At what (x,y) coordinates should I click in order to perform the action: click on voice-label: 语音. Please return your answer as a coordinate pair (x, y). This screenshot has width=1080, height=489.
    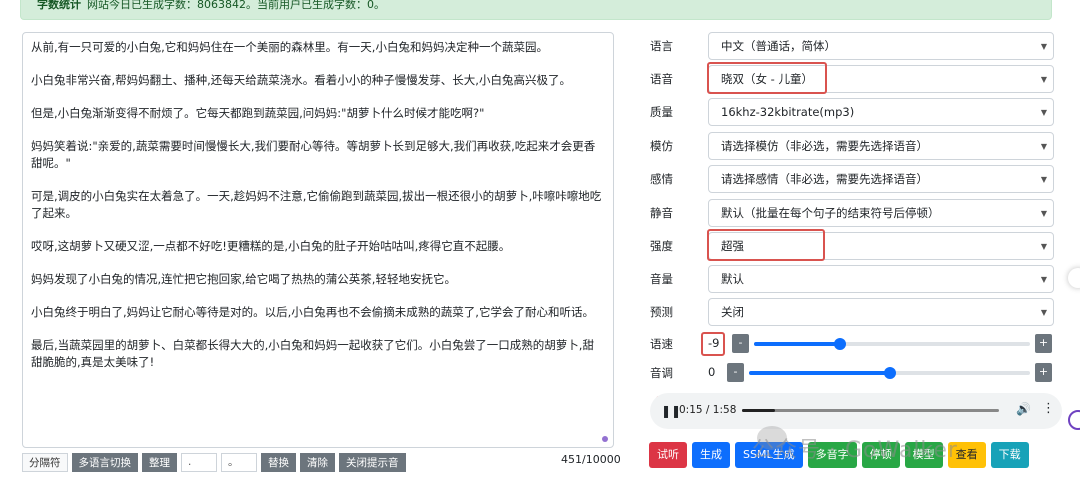
    Looking at the image, I should click on (661, 79).